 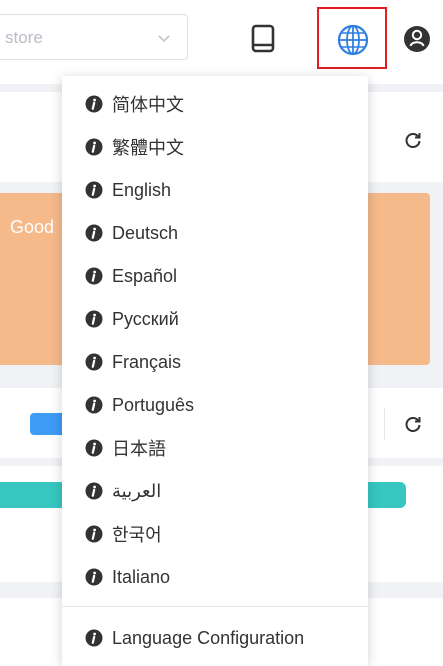 I want to click on greeting-text: Good, so click(x=32, y=227).